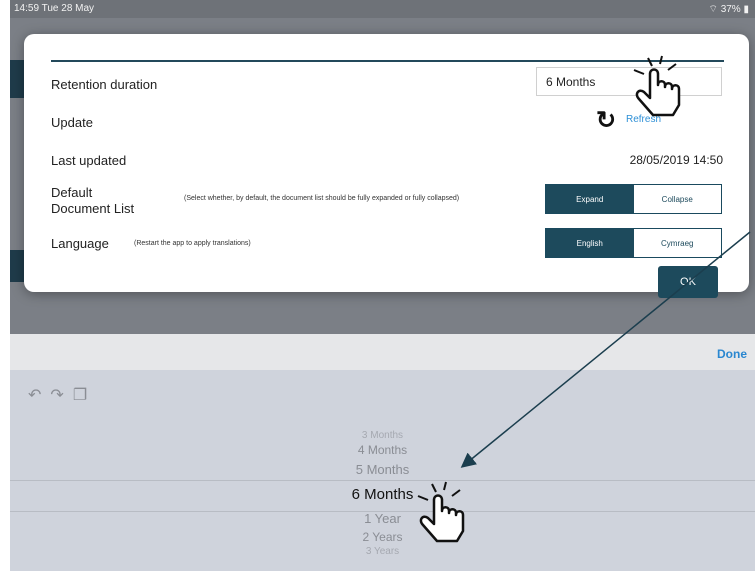 Image resolution: width=755 pixels, height=571 pixels. I want to click on paste-icon: ❐, so click(84, 395).